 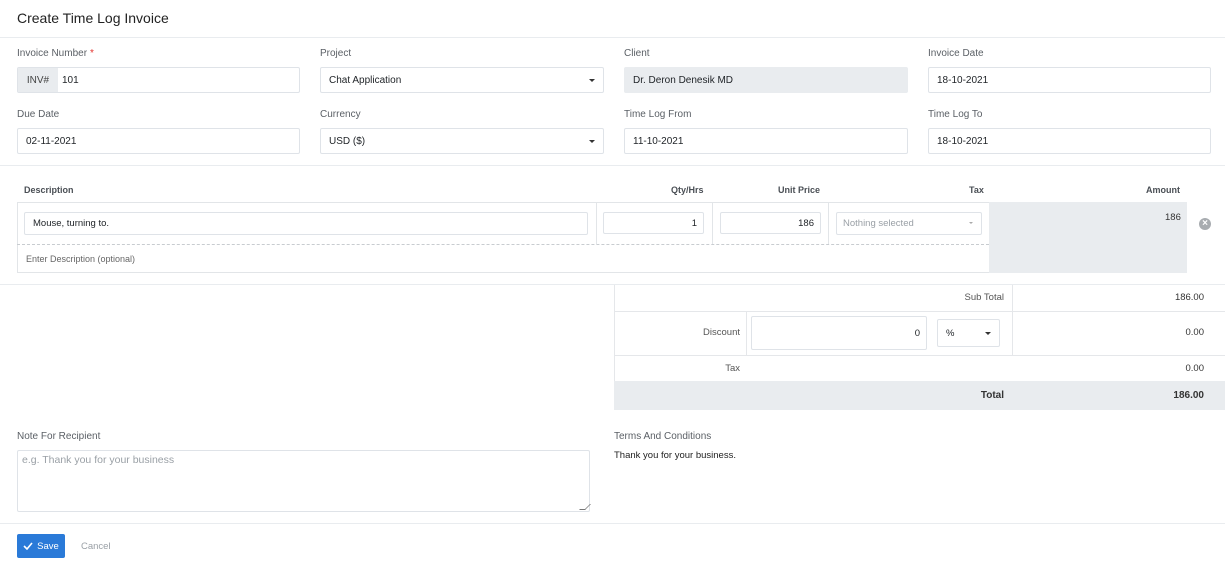 I want to click on invoice-date-field: 18-10-2021, so click(x=1069, y=80).